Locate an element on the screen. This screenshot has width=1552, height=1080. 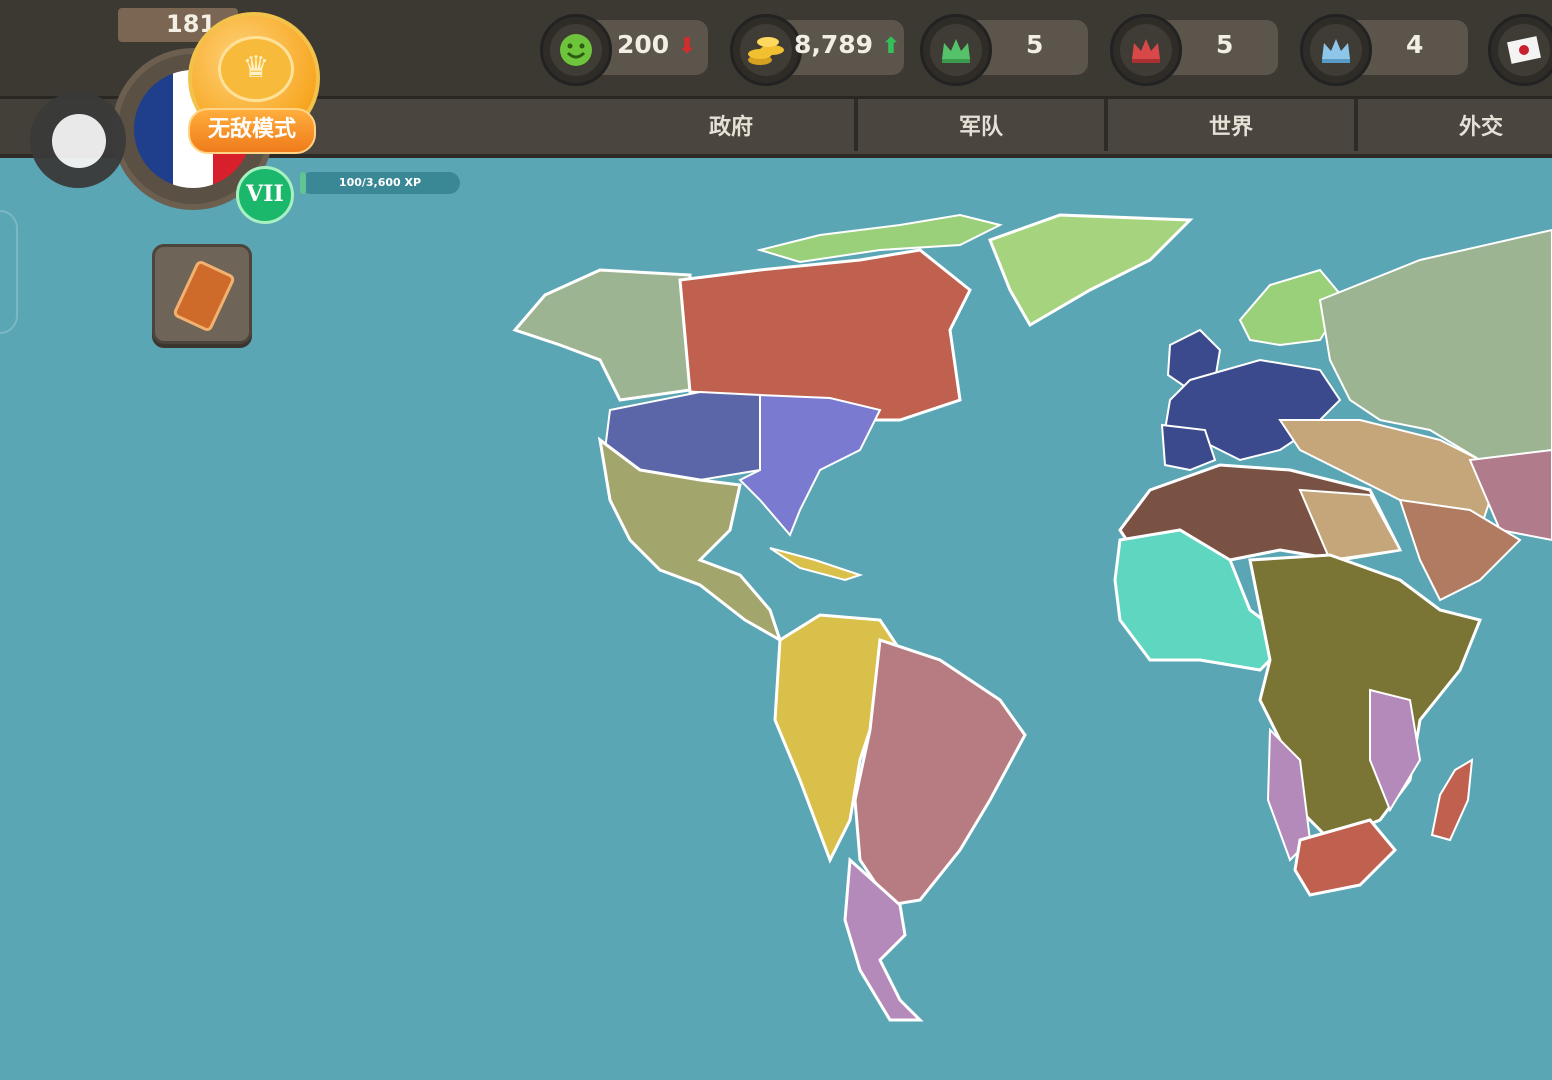
crown-icon: ♛ is located at coordinates (256, 69).